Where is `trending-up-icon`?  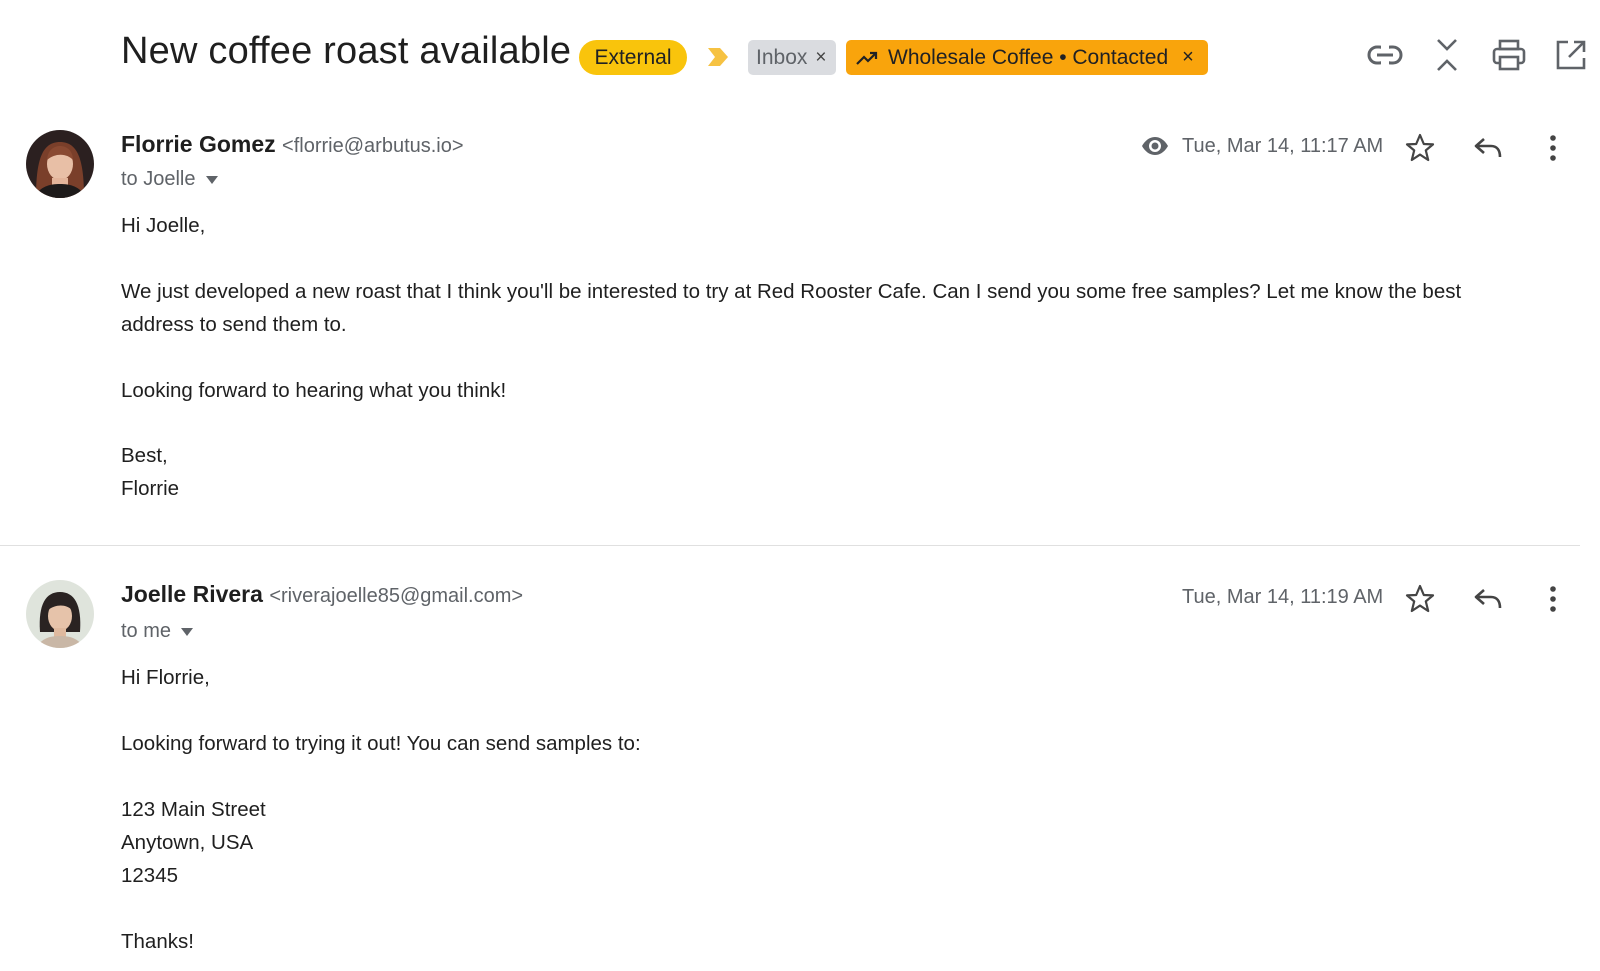
trending-up-icon is located at coordinates (867, 58).